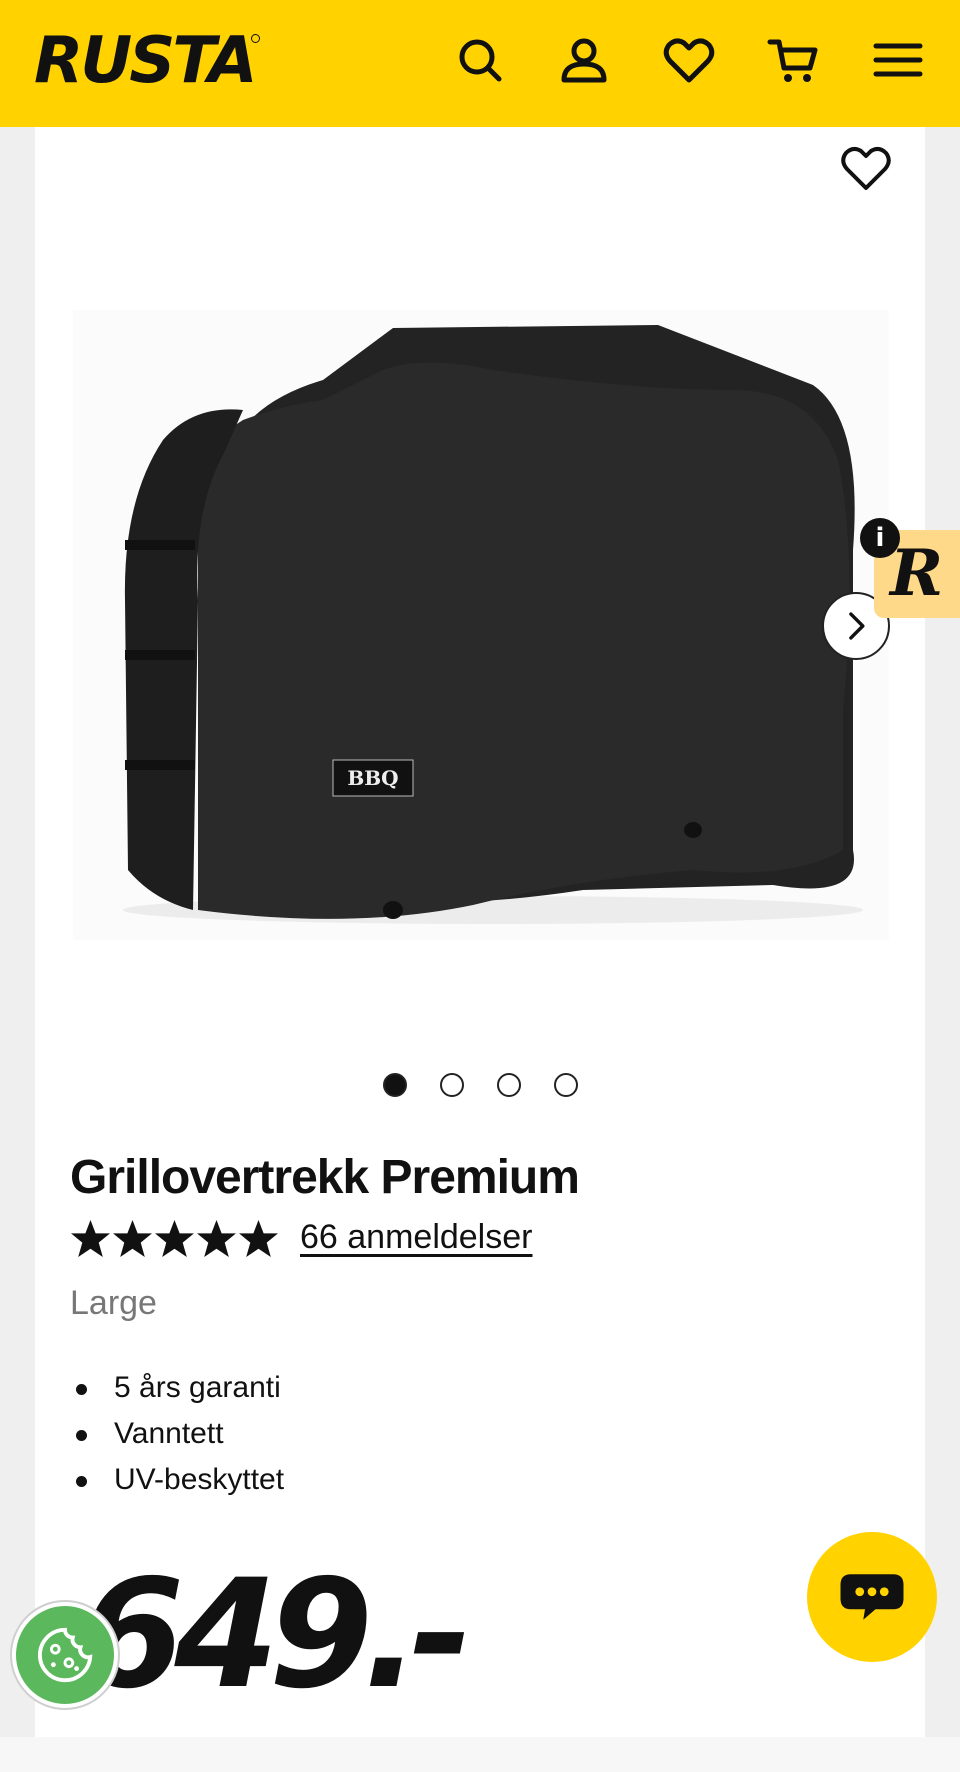 Image resolution: width=960 pixels, height=1772 pixels. I want to click on cookie-settings-button, so click(65, 1655).